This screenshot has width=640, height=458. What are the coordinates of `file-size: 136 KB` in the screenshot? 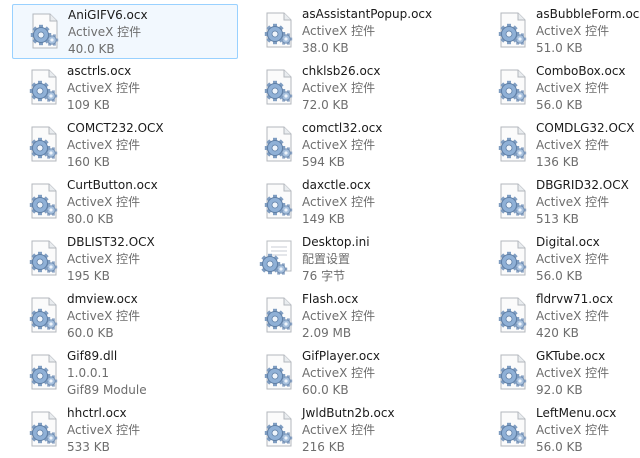 It's located at (557, 162).